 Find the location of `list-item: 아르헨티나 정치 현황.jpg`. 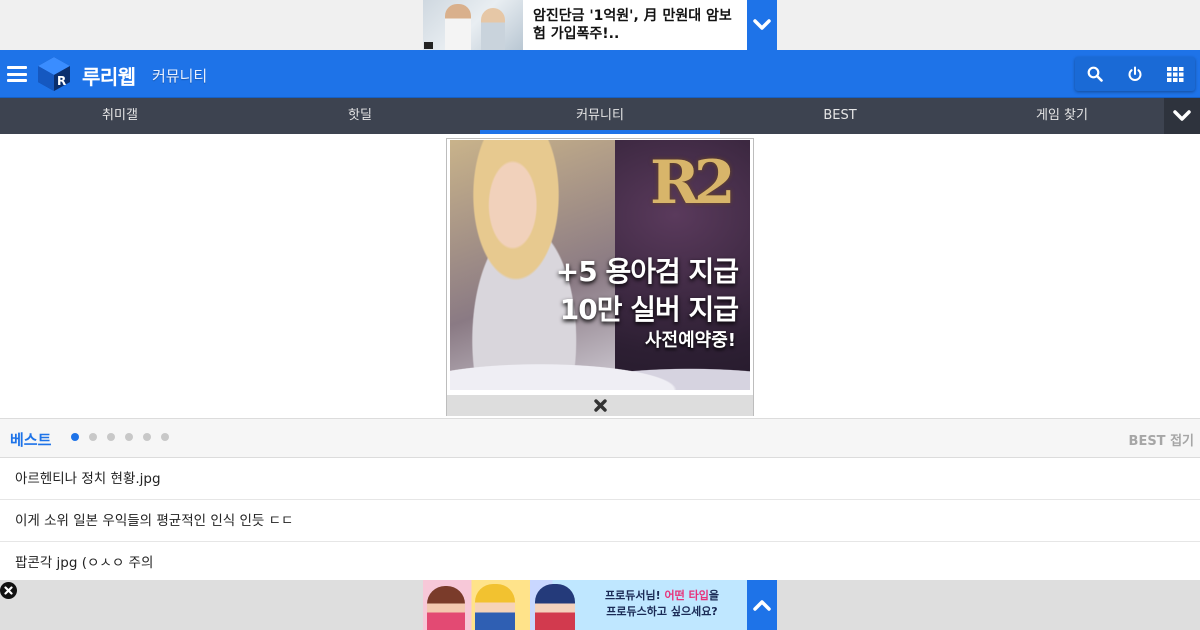

list-item: 아르헨티나 정치 현황.jpg is located at coordinates (600, 479).